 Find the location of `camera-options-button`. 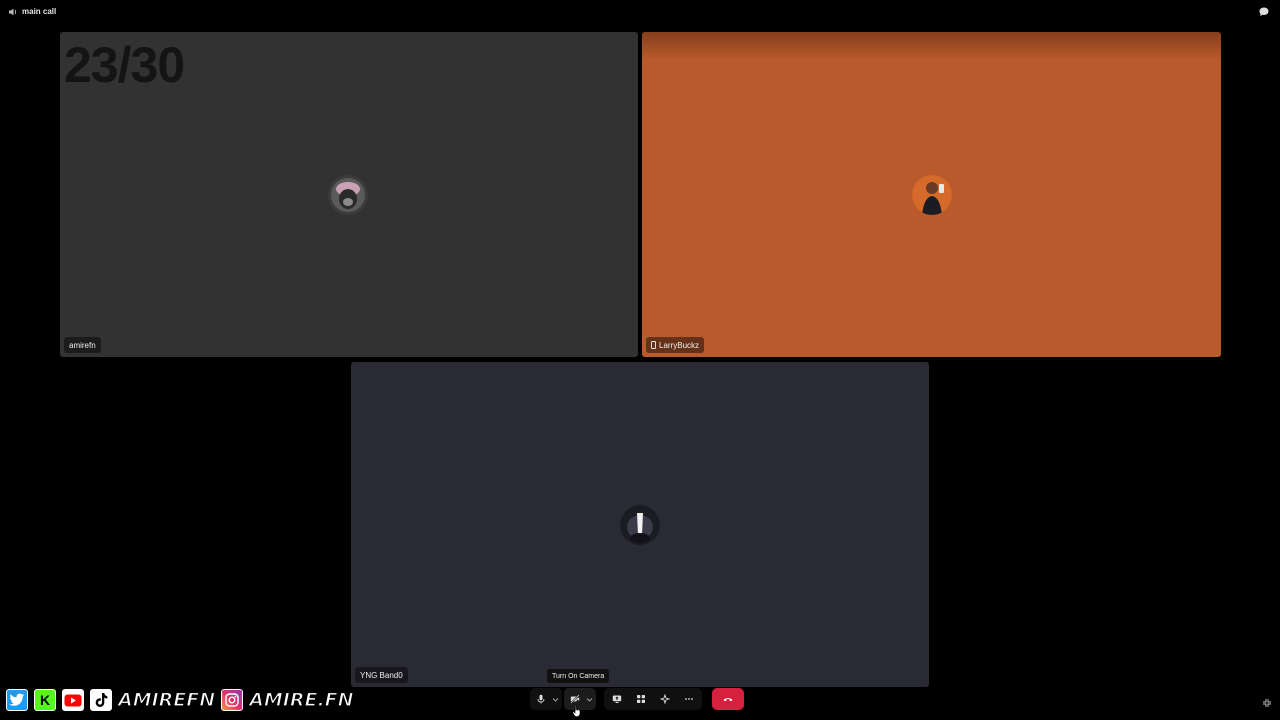

camera-options-button is located at coordinates (589, 699).